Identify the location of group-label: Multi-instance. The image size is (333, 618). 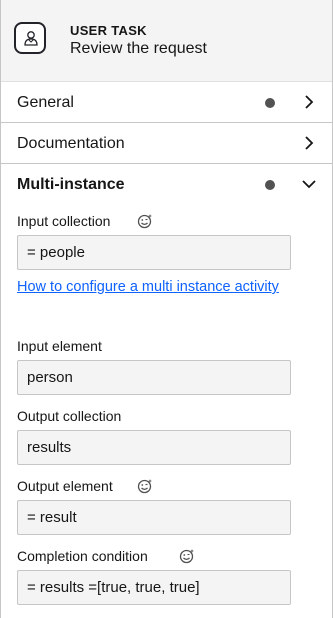
(71, 184).